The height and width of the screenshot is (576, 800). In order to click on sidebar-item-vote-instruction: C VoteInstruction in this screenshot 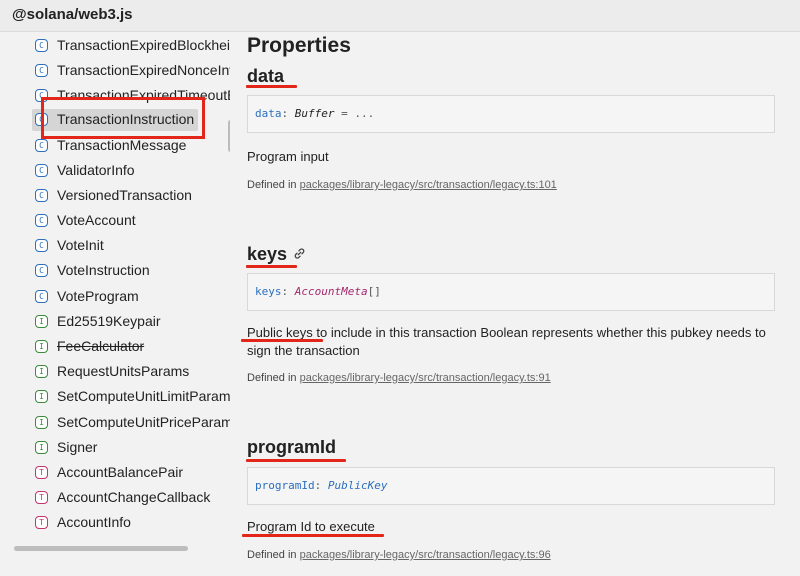, I will do `click(130, 271)`.